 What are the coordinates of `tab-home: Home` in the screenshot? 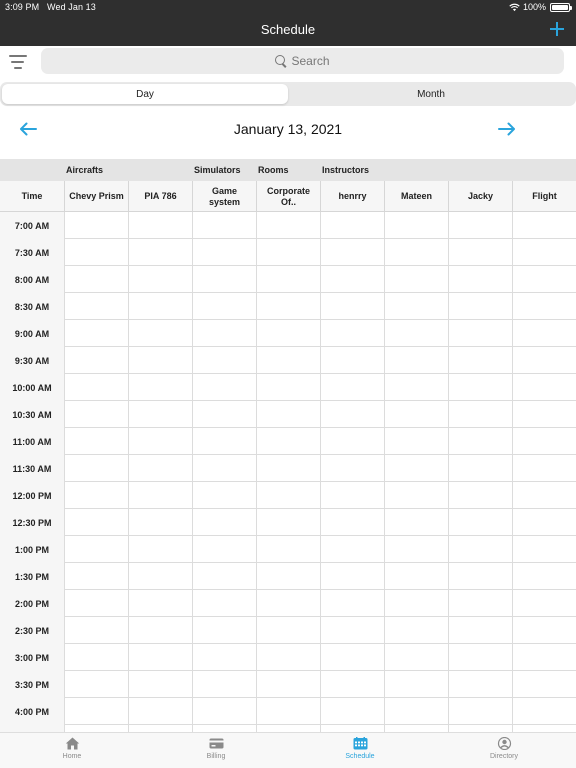 It's located at (72, 752).